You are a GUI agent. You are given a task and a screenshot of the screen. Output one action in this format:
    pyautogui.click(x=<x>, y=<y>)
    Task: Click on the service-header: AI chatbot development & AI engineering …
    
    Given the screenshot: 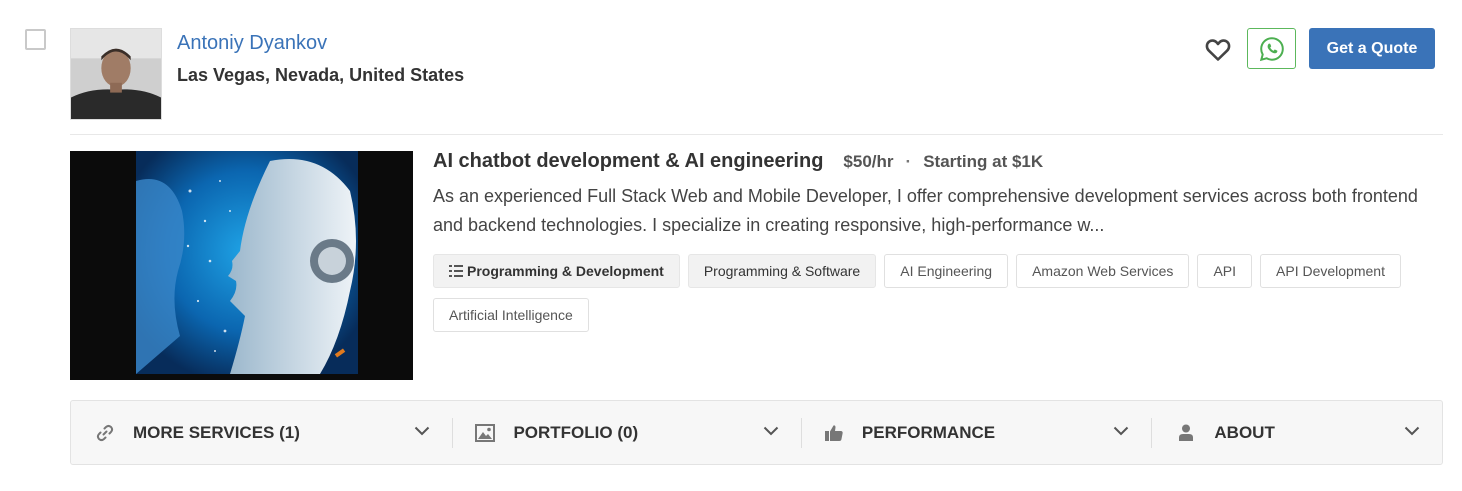 What is the action you would take?
    pyautogui.click(x=738, y=161)
    